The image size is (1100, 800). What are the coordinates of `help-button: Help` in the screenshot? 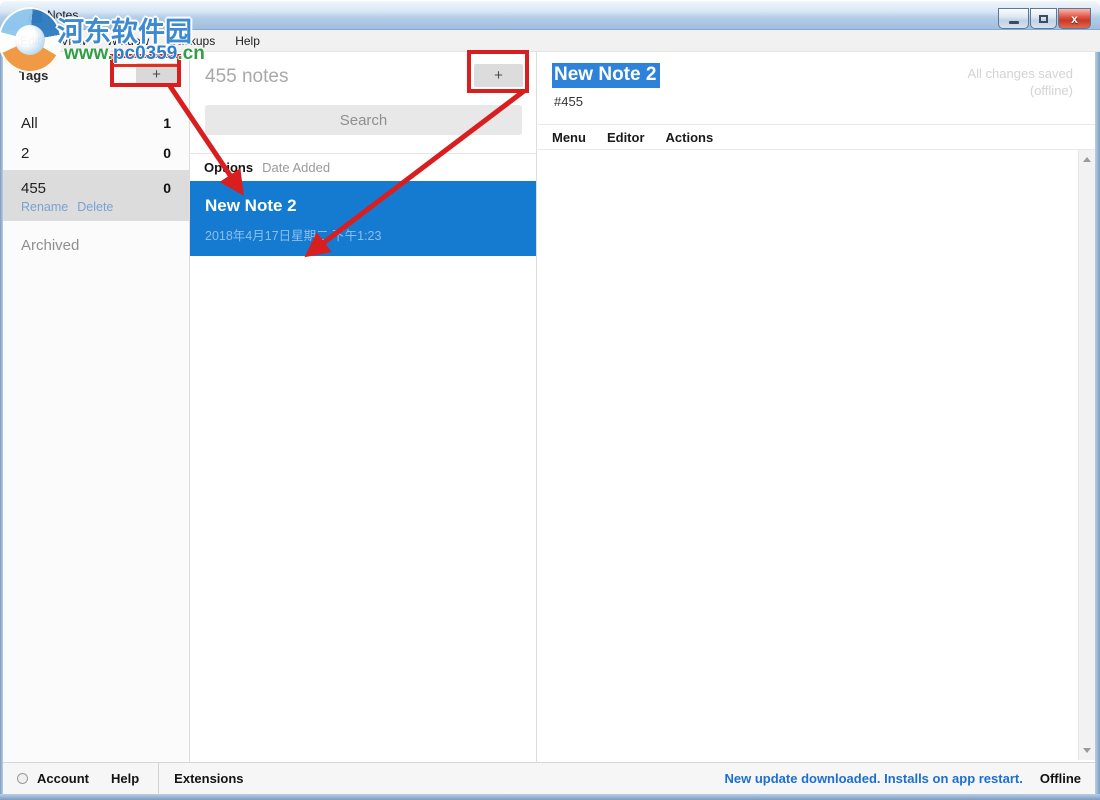 It's located at (125, 778).